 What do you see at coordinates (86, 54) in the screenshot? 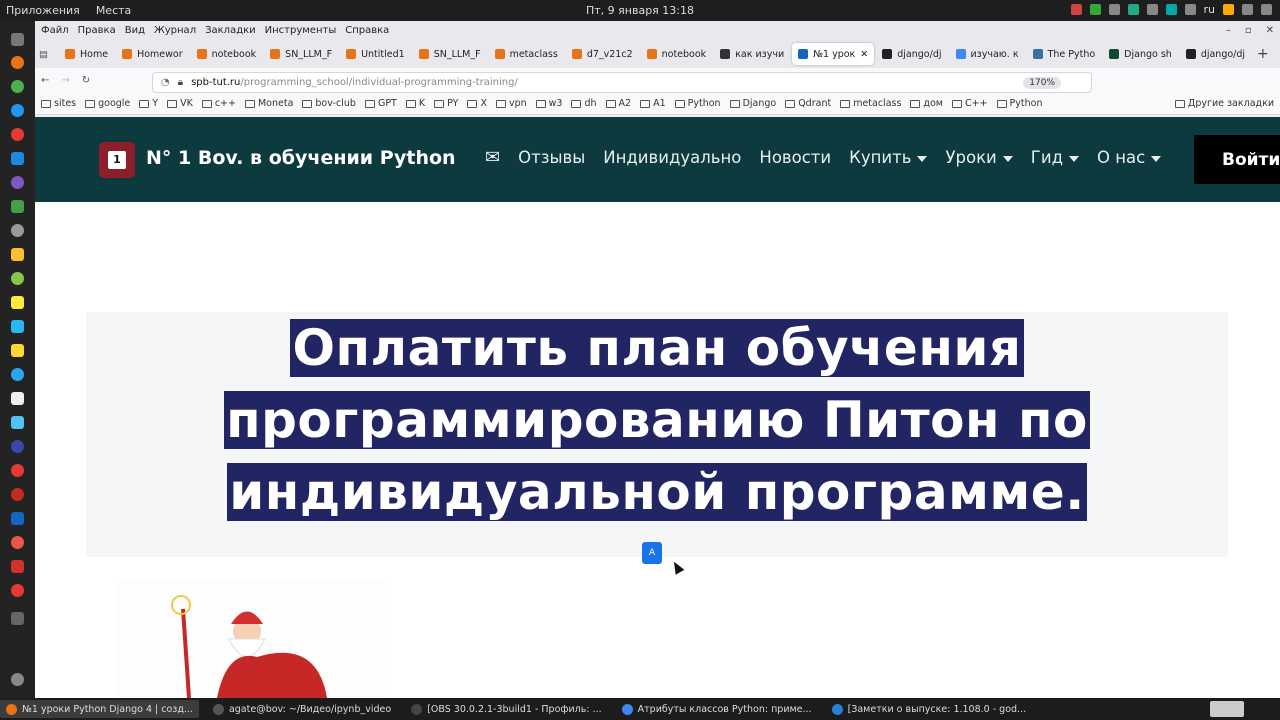
I see `tab: Home` at bounding box center [86, 54].